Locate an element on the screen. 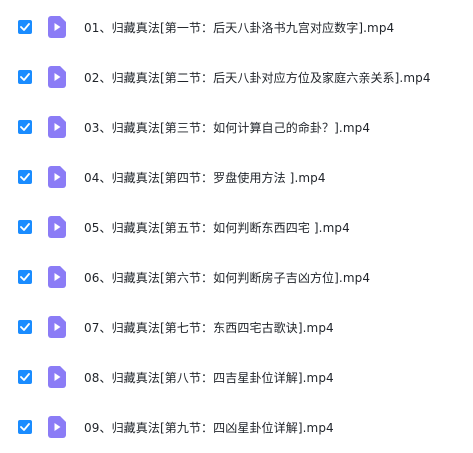  file-row: 08、归藏真法[第八节：四吉星卦位详解].mp4 is located at coordinates (236, 377).